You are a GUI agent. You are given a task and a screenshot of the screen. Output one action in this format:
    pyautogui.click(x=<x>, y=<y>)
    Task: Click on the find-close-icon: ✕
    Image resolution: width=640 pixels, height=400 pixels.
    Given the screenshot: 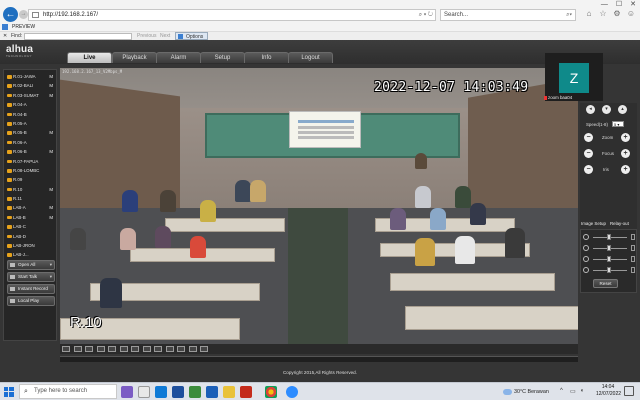 What is the action you would take?
    pyautogui.click(x=5, y=36)
    